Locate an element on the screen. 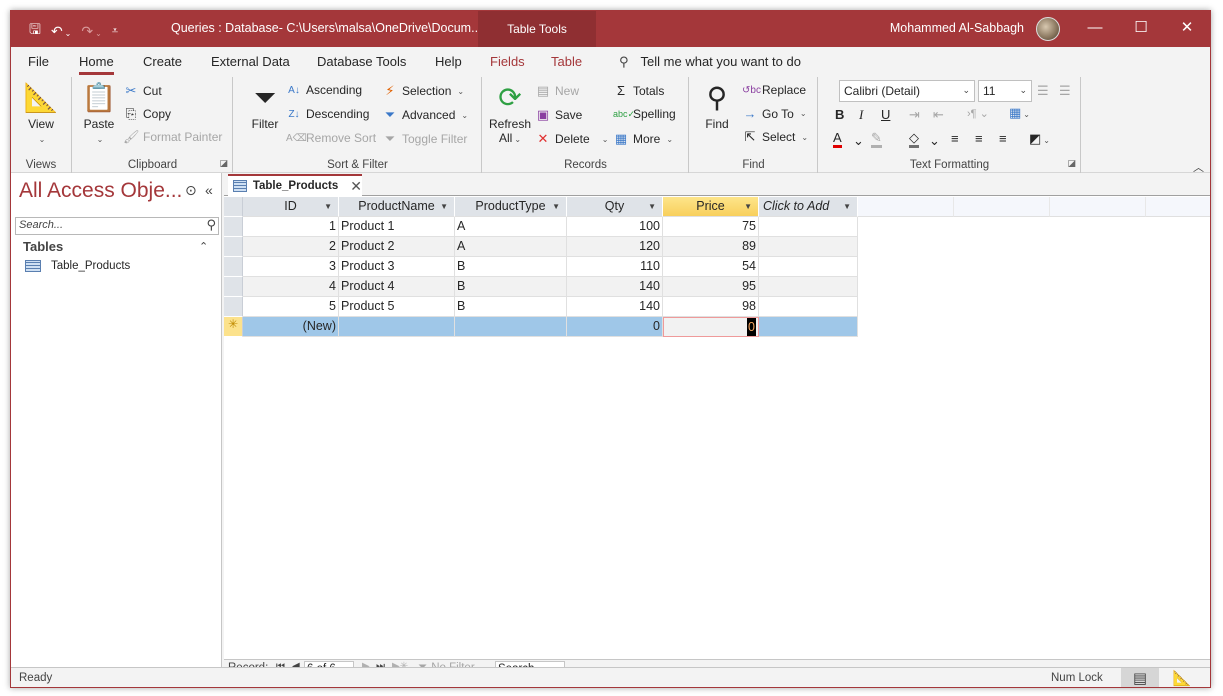 Image resolution: width=1223 pixels, height=696 pixels. document-tab-table-products: Table_Products ✕ is located at coordinates (295, 185).